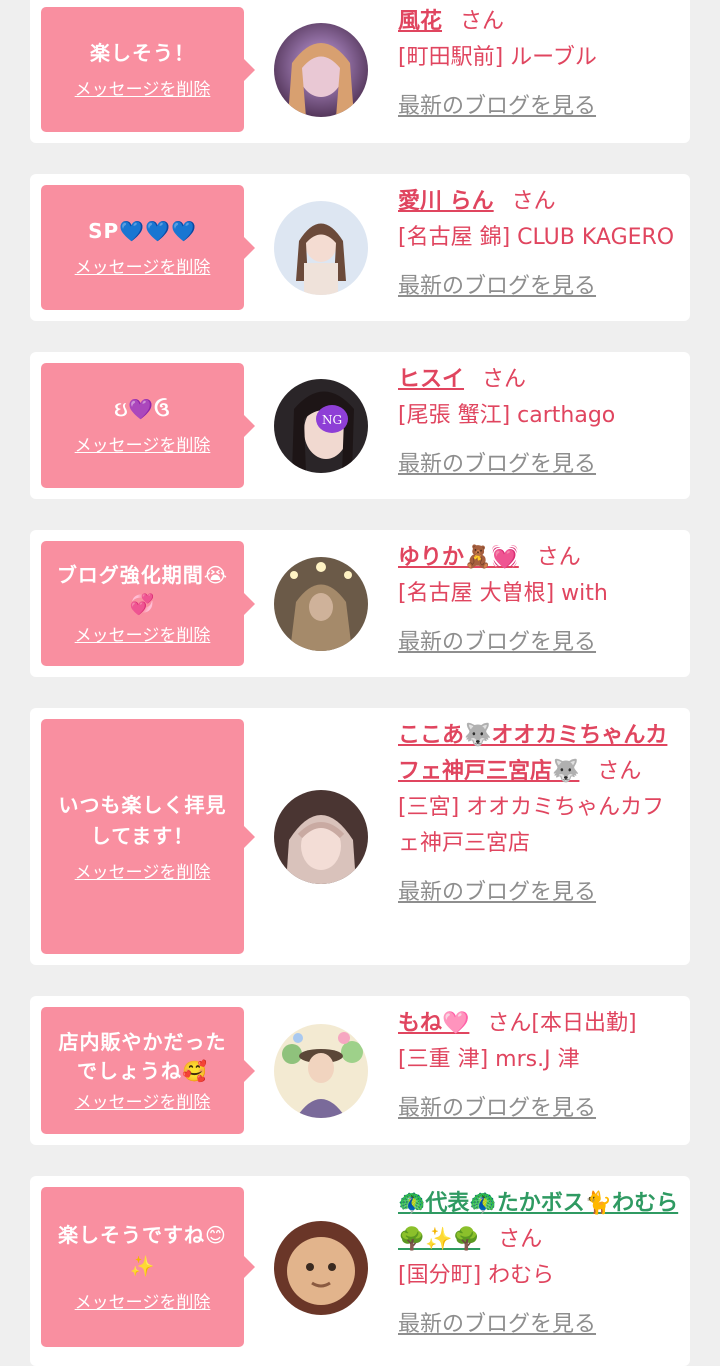  What do you see at coordinates (142, 53) in the screenshot?
I see `message-text: 楽しそう！` at bounding box center [142, 53].